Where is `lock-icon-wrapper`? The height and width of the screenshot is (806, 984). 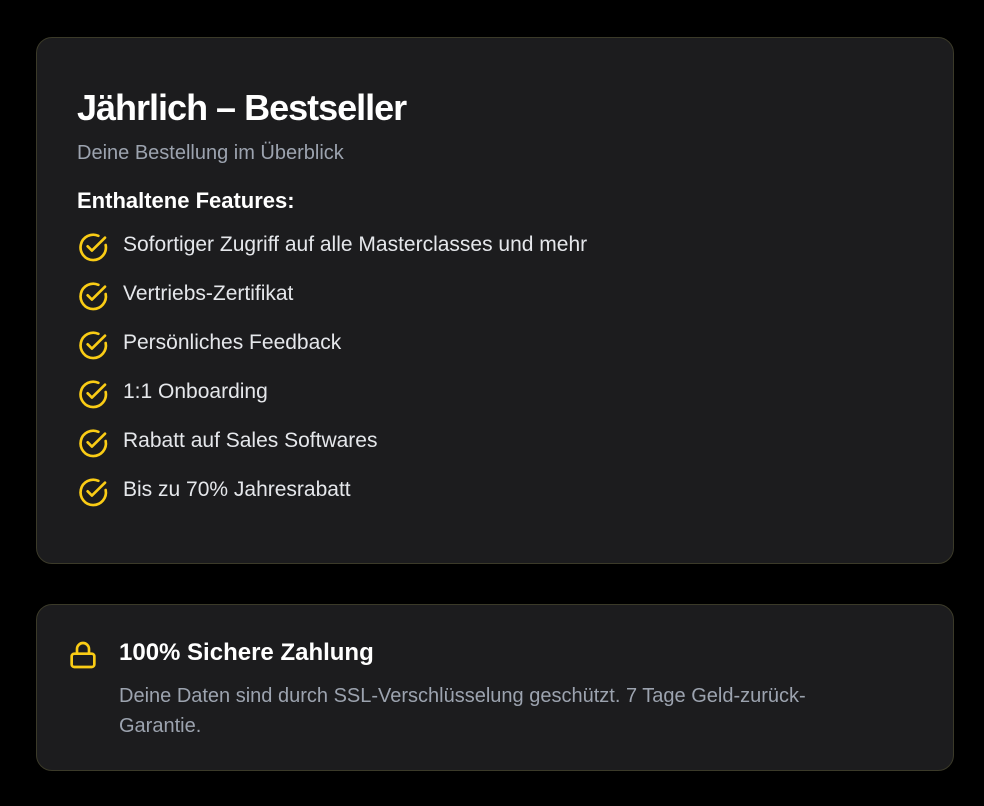 lock-icon-wrapper is located at coordinates (83, 655).